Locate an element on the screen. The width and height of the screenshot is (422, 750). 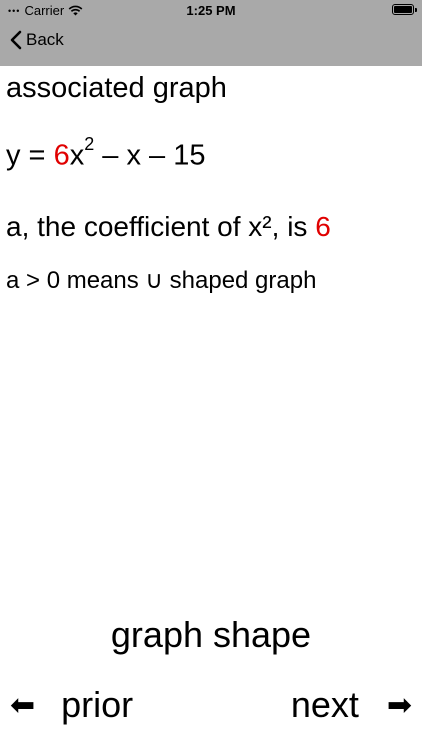
prior-label: prior is located at coordinates (97, 704).